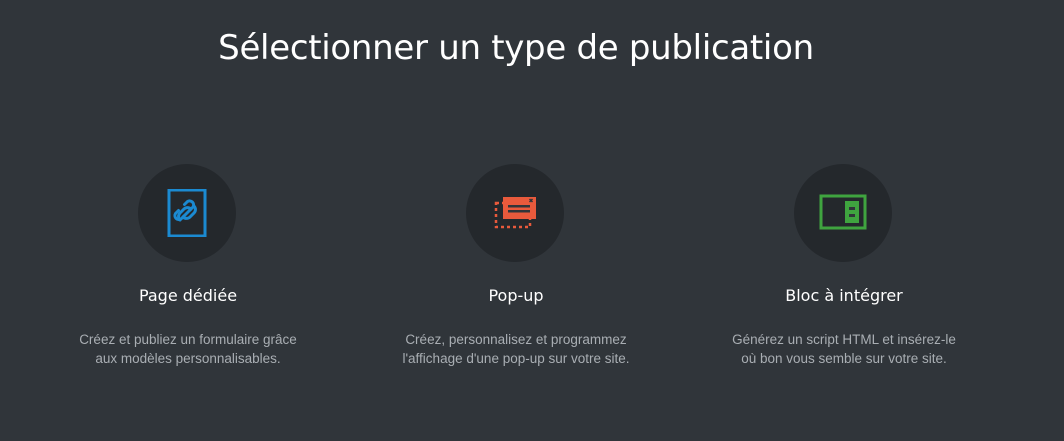 This screenshot has height=441, width=1064. I want to click on popup-window-icon, so click(515, 213).